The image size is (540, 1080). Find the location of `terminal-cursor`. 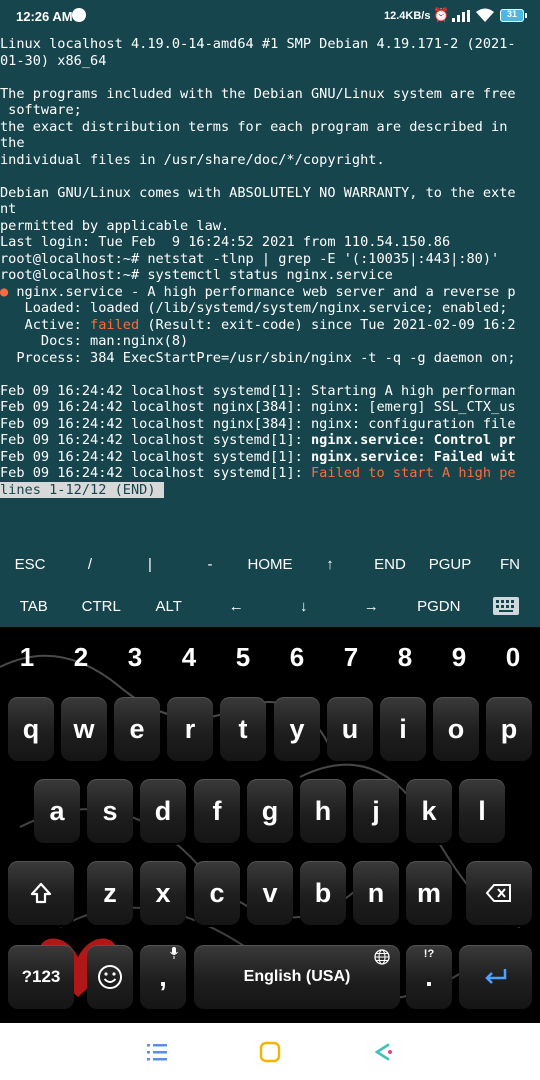

terminal-cursor is located at coordinates (159, 489).